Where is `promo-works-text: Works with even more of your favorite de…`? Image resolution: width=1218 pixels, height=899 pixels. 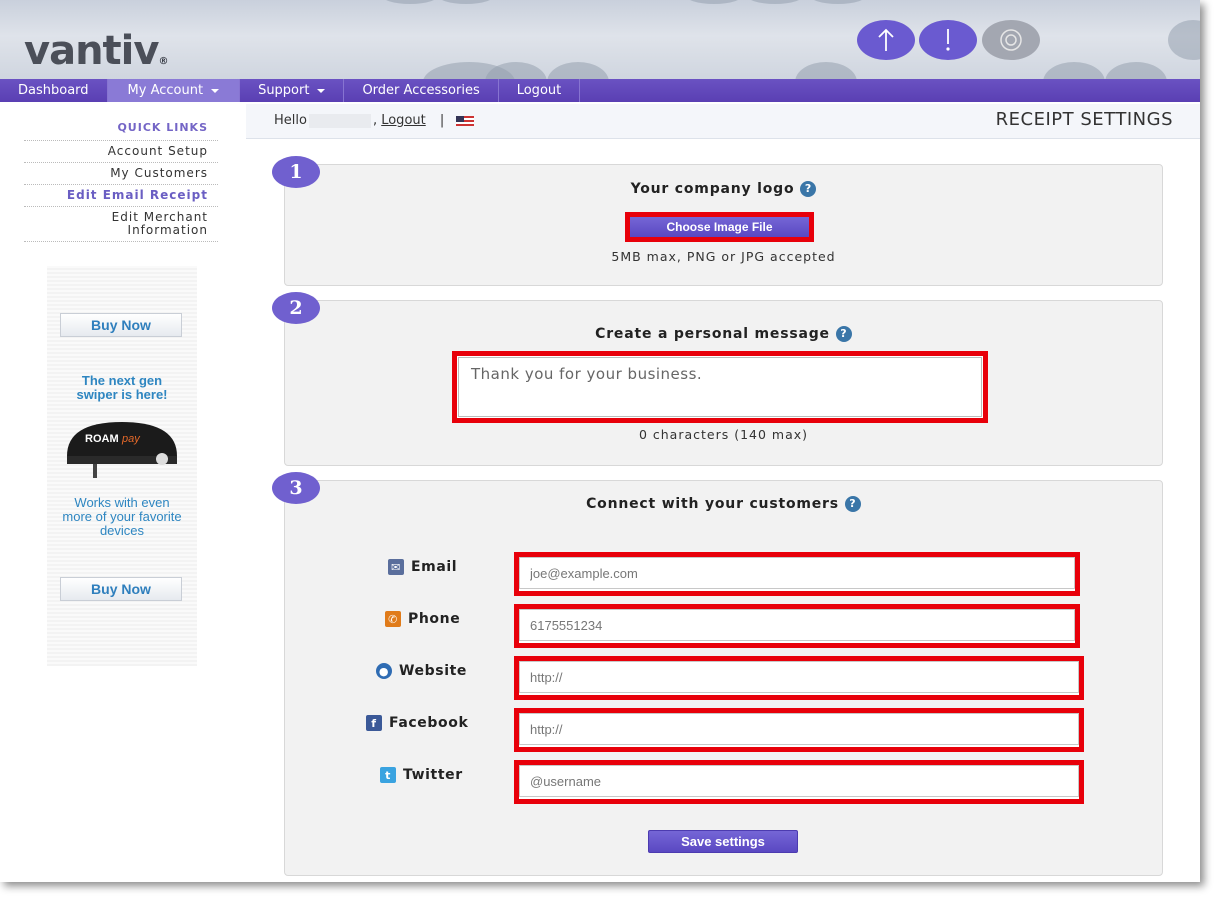
promo-works-text: Works with even more of your favorite de… is located at coordinates (122, 516).